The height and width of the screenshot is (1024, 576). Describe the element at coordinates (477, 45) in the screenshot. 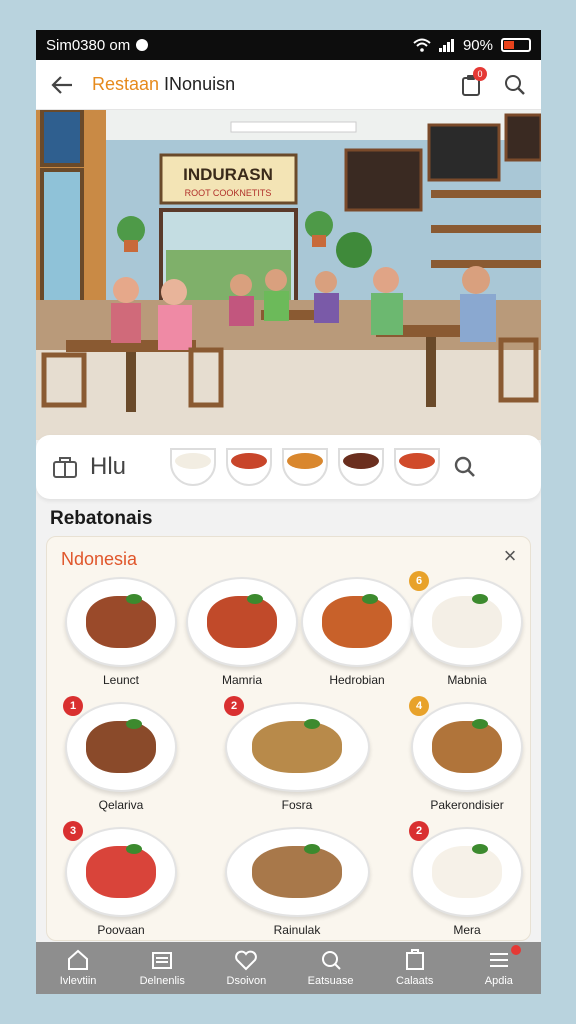

I see `battery-percent: 90%` at that location.